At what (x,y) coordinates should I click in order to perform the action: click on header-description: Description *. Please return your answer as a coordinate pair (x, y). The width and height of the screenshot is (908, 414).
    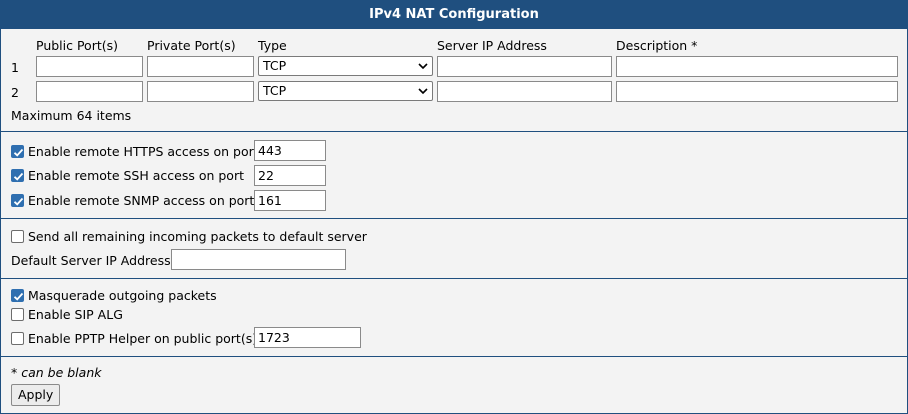
    Looking at the image, I should click on (657, 45).